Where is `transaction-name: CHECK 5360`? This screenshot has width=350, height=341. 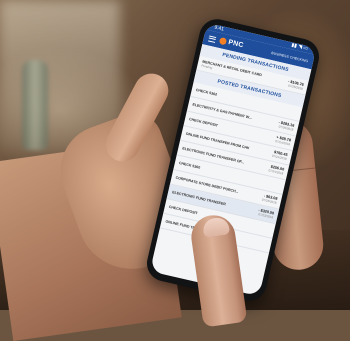 transaction-name: CHECK 5360 is located at coordinates (189, 165).